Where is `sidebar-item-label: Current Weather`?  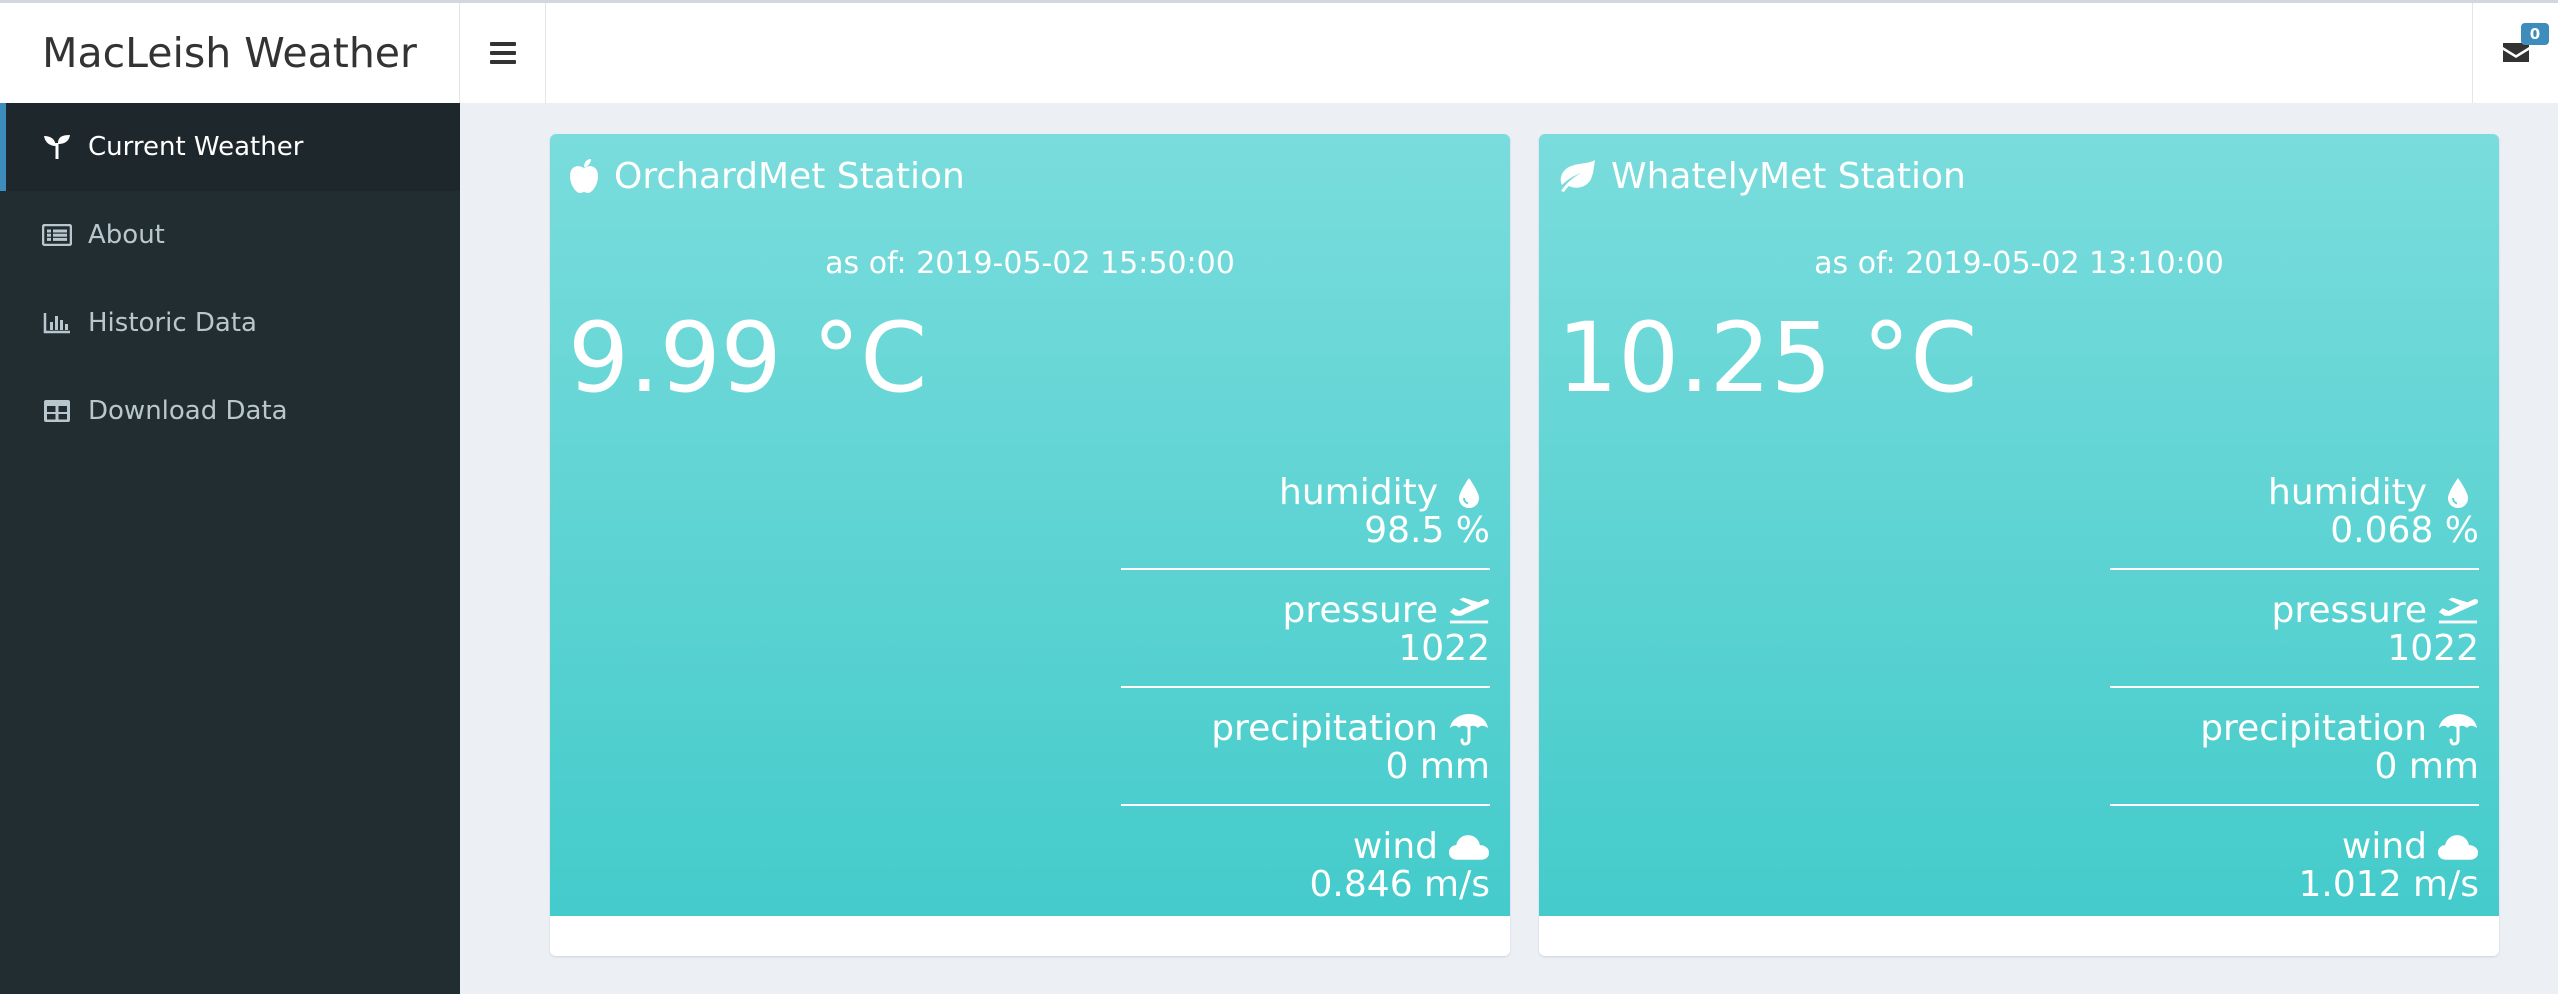 sidebar-item-label: Current Weather is located at coordinates (196, 147).